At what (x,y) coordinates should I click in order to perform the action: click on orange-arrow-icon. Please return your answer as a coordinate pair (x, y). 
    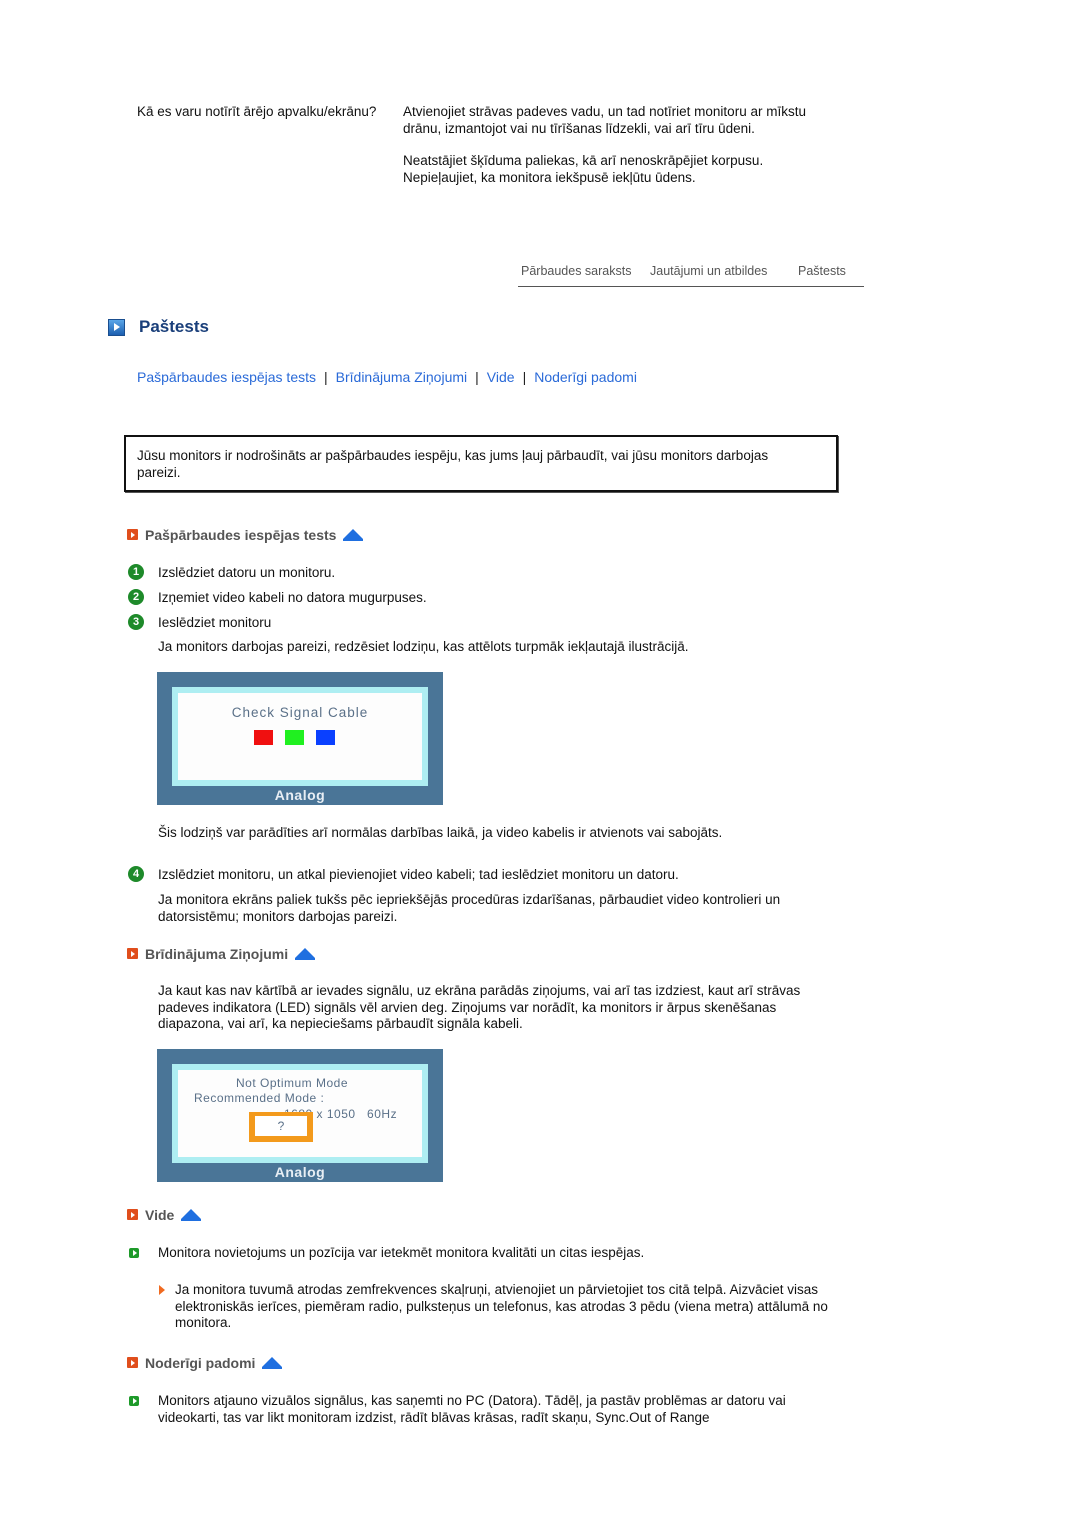
    Looking at the image, I should click on (162, 1290).